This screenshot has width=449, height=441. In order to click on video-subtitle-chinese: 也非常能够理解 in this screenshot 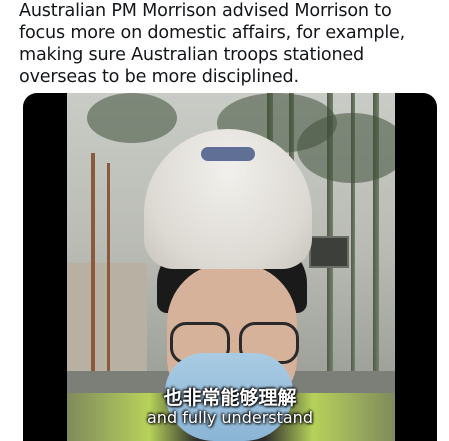, I will do `click(230, 398)`.